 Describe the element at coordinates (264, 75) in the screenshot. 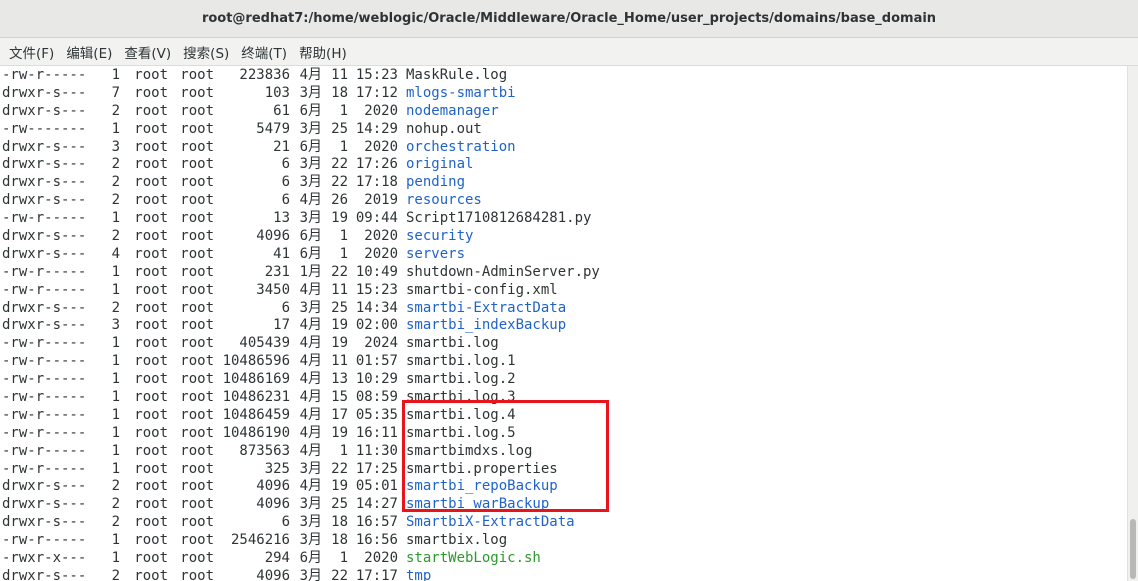

I see `file-size: 223836` at that location.